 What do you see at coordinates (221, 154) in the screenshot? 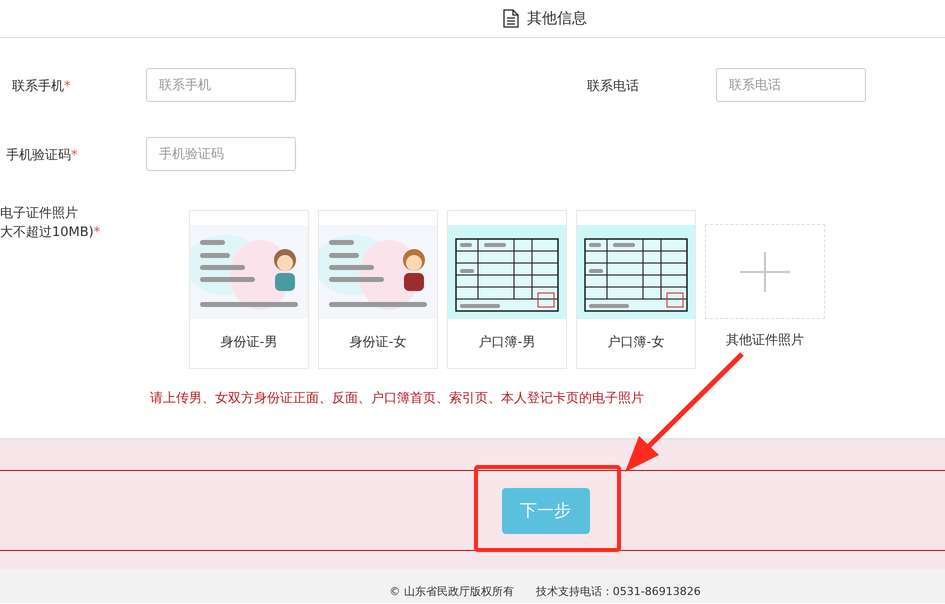
I see `input-field: 手机验证码` at bounding box center [221, 154].